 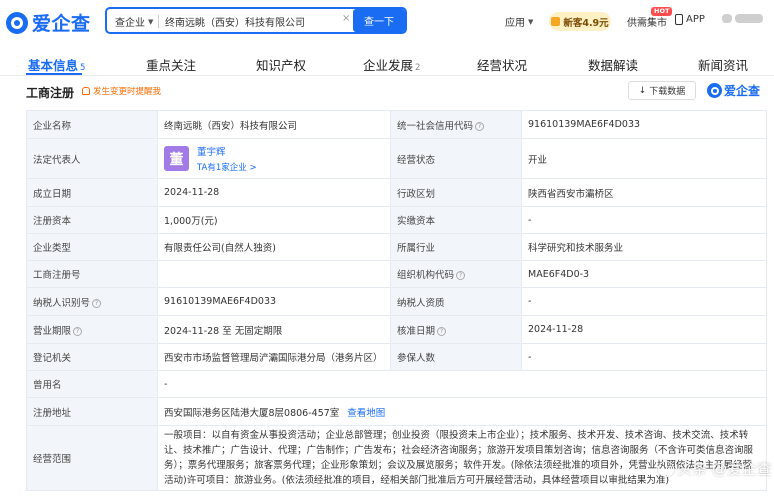 I want to click on tab-bar: 基本信息 5 重点关注 知识产权 企业发展 2 经营状况 数据解读 新闻资讯, so click(x=387, y=61).